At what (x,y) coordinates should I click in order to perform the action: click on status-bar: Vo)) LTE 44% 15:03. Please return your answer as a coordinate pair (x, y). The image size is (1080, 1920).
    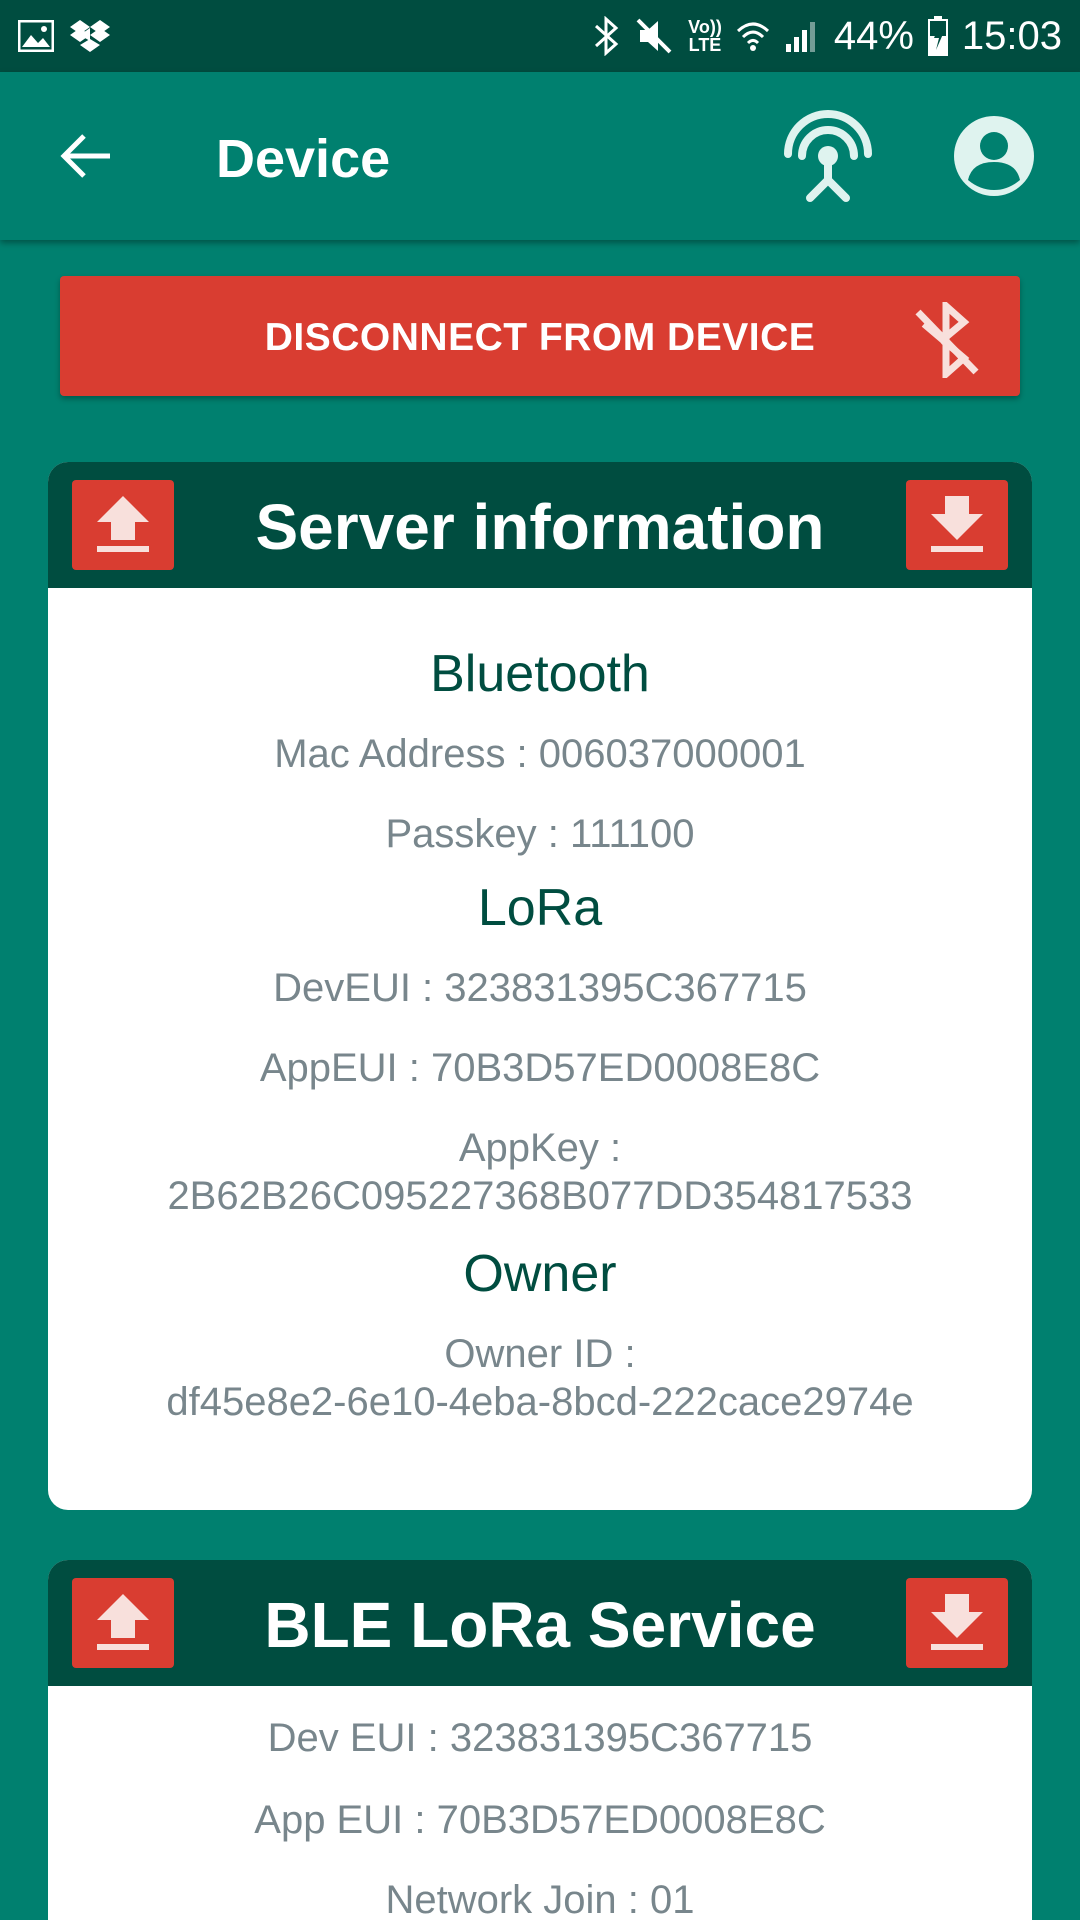
    Looking at the image, I should click on (540, 36).